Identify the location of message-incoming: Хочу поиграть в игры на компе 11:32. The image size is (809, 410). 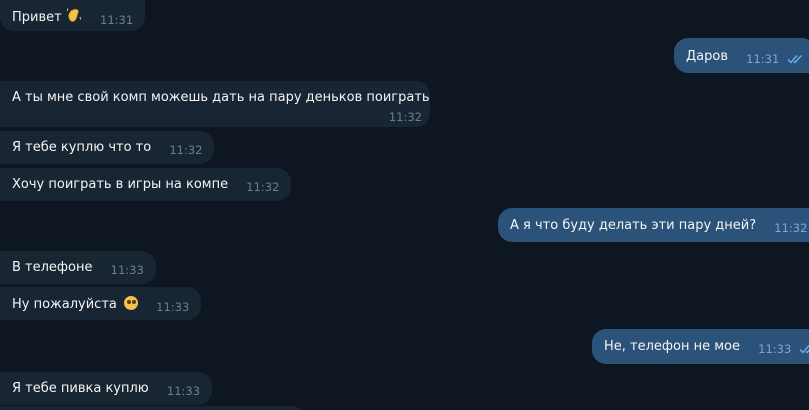
(146, 184).